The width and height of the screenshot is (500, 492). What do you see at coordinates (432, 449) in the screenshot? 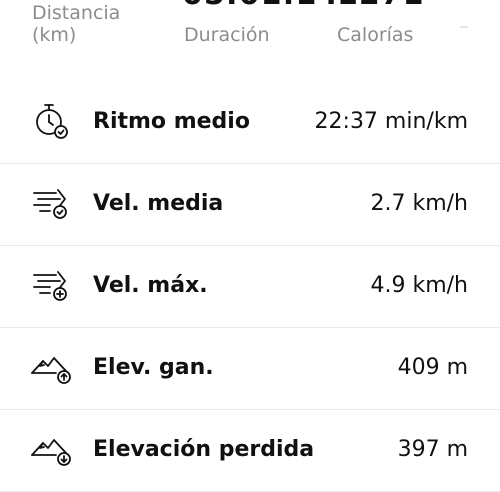
I see `metric-value: 397 m` at bounding box center [432, 449].